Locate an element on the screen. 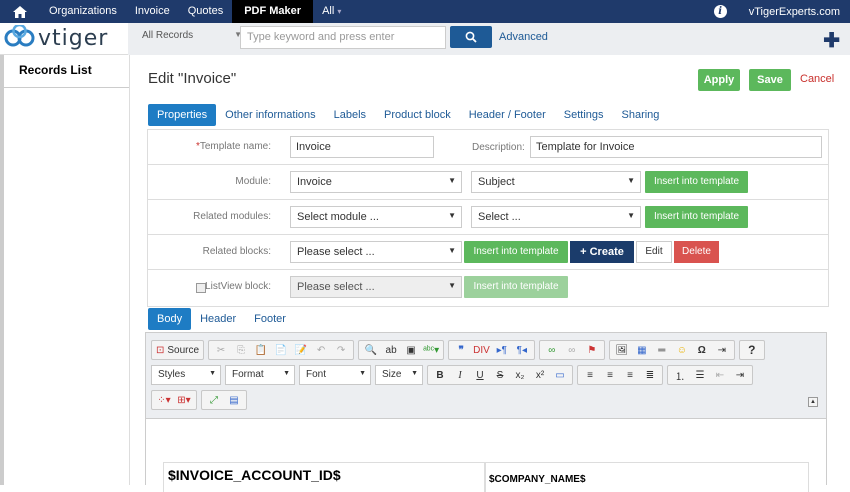  tab-other-informations: Other informations is located at coordinates (270, 115).